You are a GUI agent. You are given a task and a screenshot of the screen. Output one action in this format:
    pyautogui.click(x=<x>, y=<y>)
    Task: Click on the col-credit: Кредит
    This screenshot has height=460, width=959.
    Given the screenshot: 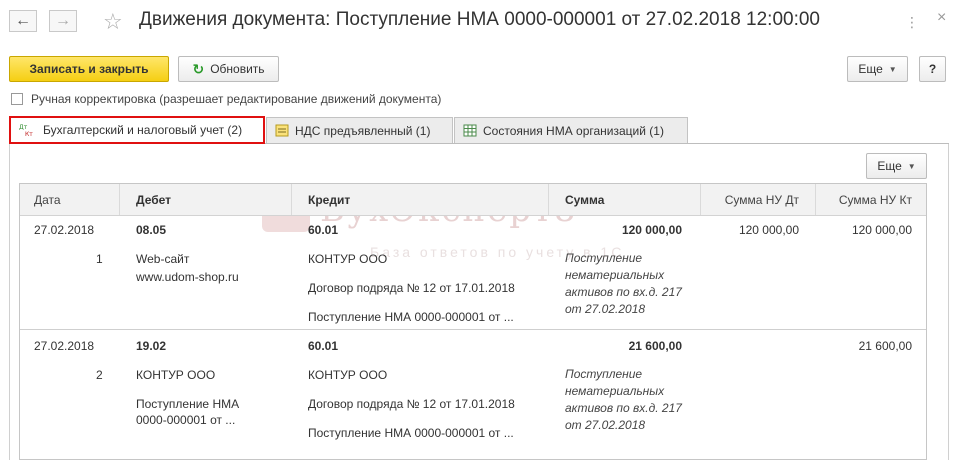 What is the action you would take?
    pyautogui.click(x=420, y=199)
    